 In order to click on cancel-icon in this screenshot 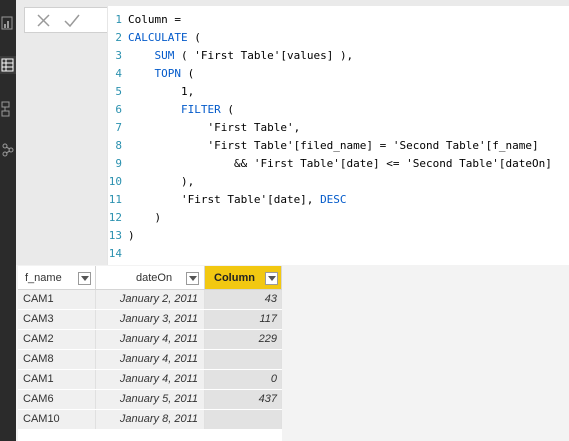, I will do `click(44, 21)`.